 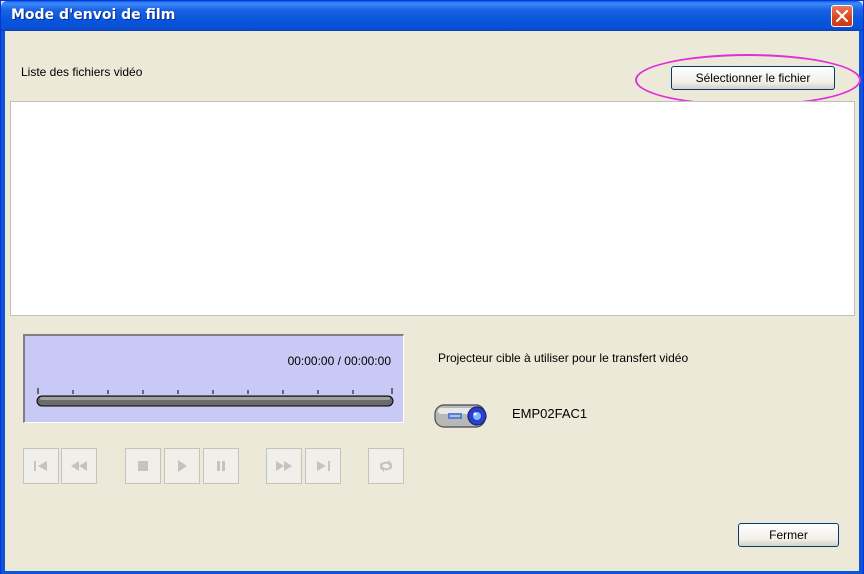 I want to click on file-list-label: Liste des fichiers vidéo, so click(x=82, y=72).